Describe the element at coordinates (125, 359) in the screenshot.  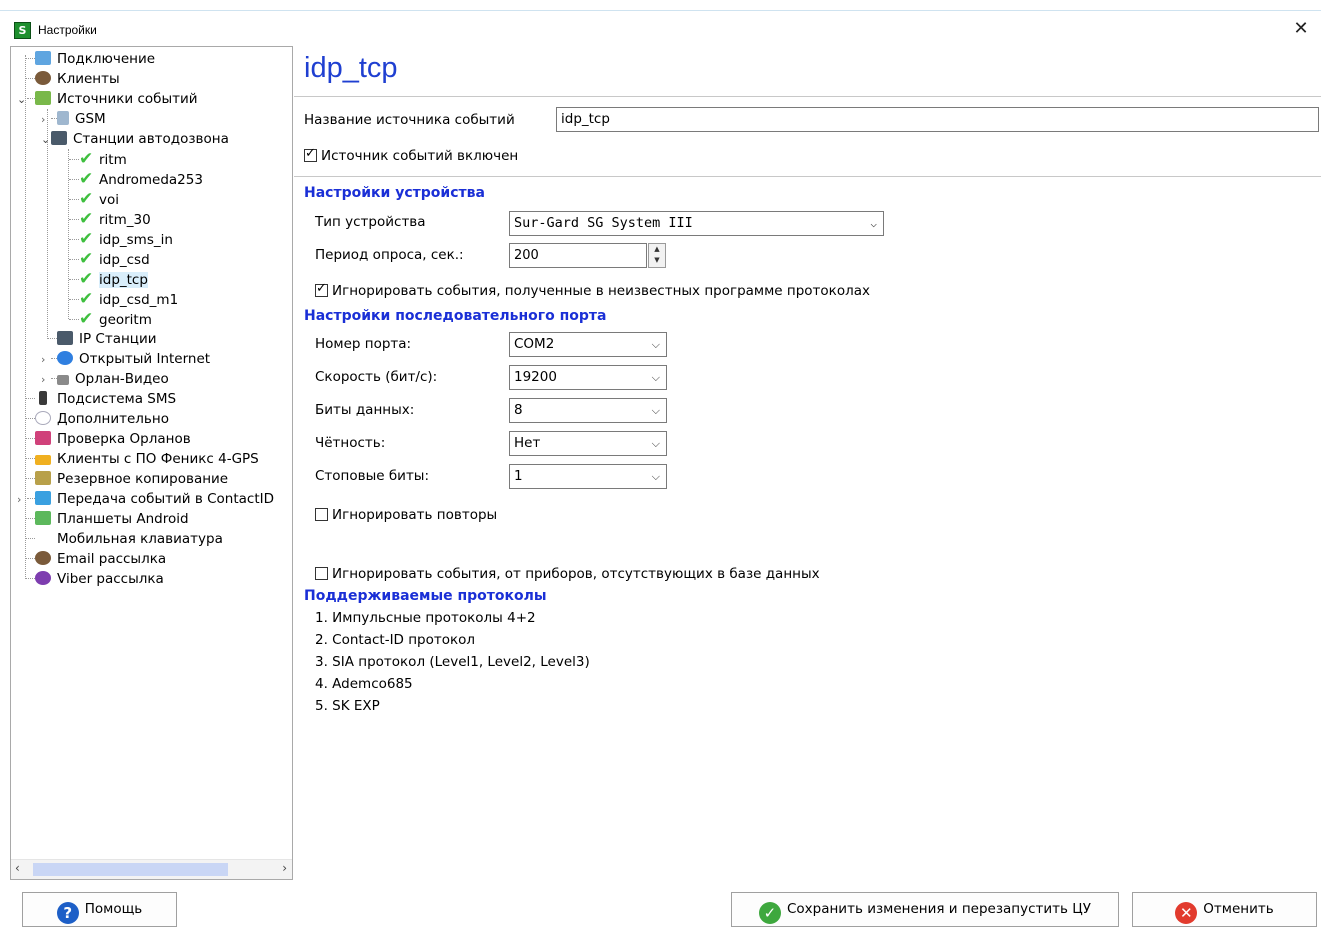
I see `tree-item-open-internet: › Открытый Internet` at that location.